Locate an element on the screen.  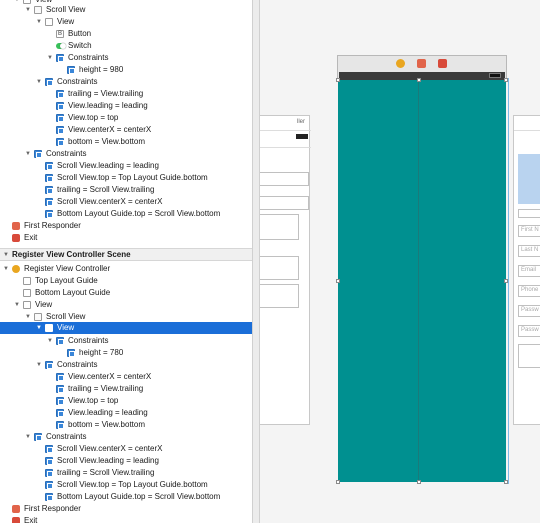
first-name-field: First N is located at coordinates (529, 231).